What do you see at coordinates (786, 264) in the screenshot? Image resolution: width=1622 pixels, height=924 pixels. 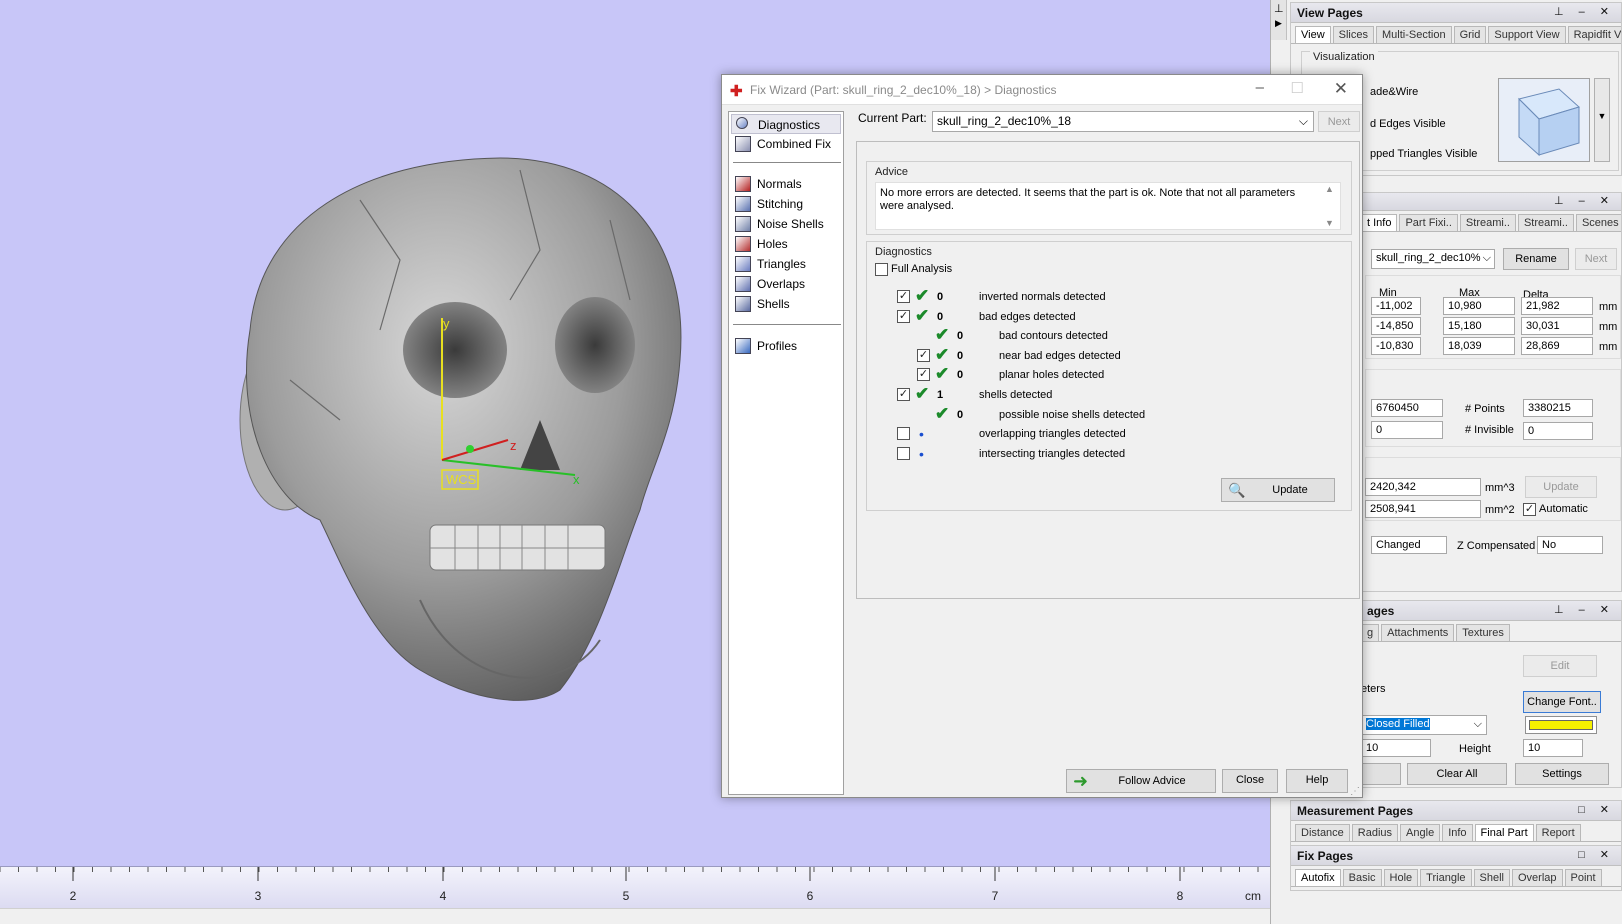 I see `nav-item-triangles: Triangles` at bounding box center [786, 264].